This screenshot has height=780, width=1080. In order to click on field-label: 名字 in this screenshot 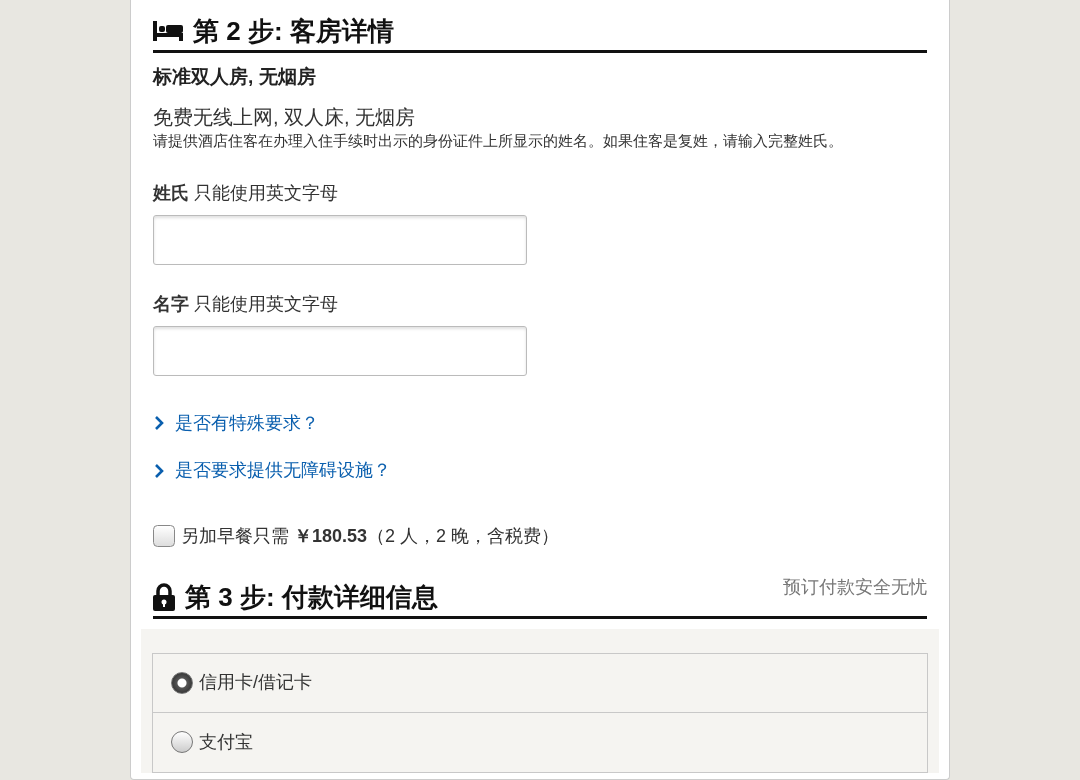, I will do `click(171, 303)`.